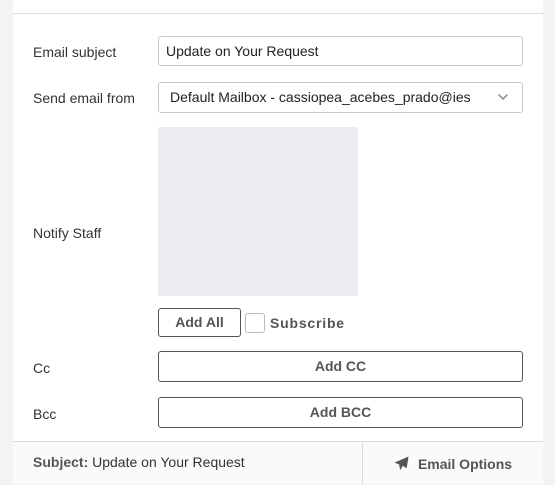 The height and width of the screenshot is (485, 555). Describe the element at coordinates (401, 463) in the screenshot. I see `paper-plane-icon` at that location.